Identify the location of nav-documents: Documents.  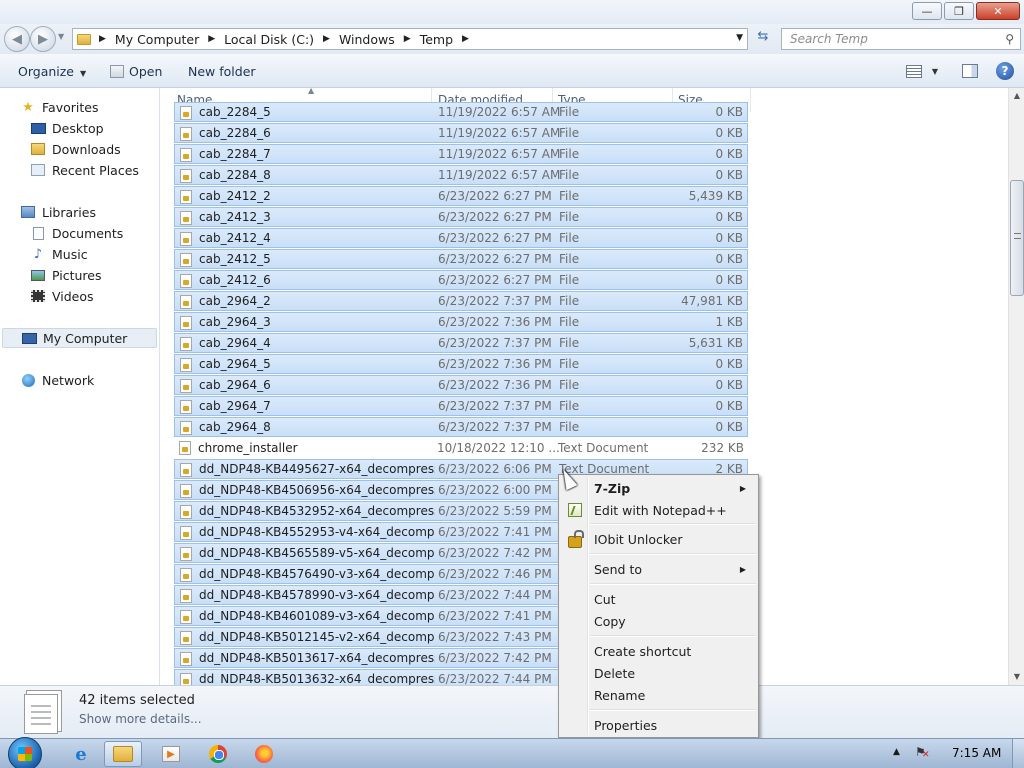
(76, 233).